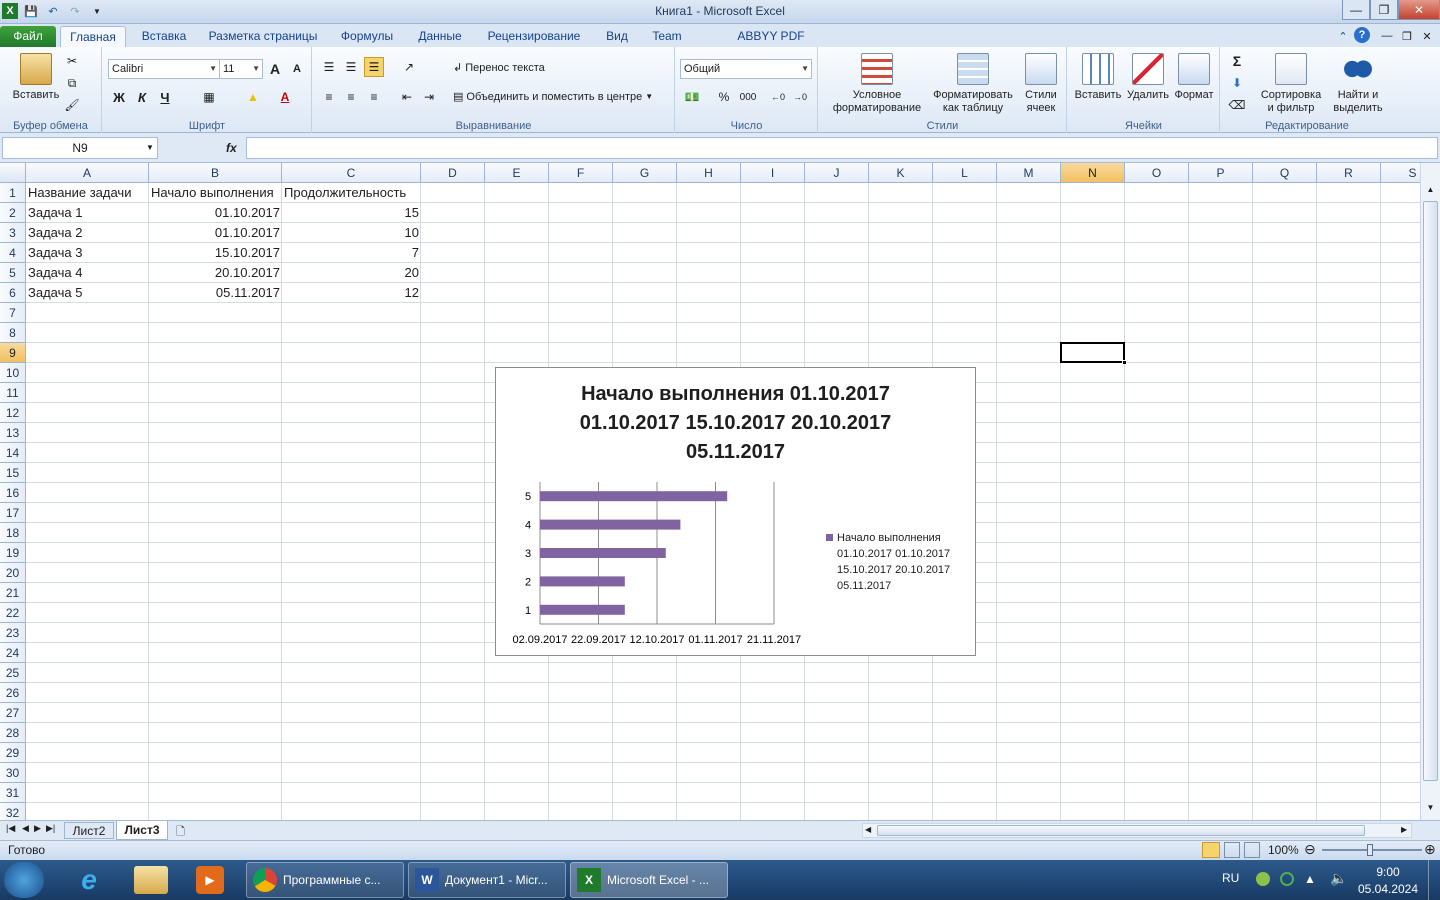 The width and height of the screenshot is (1440, 900). I want to click on insert-cells-icon, so click(1098, 69).